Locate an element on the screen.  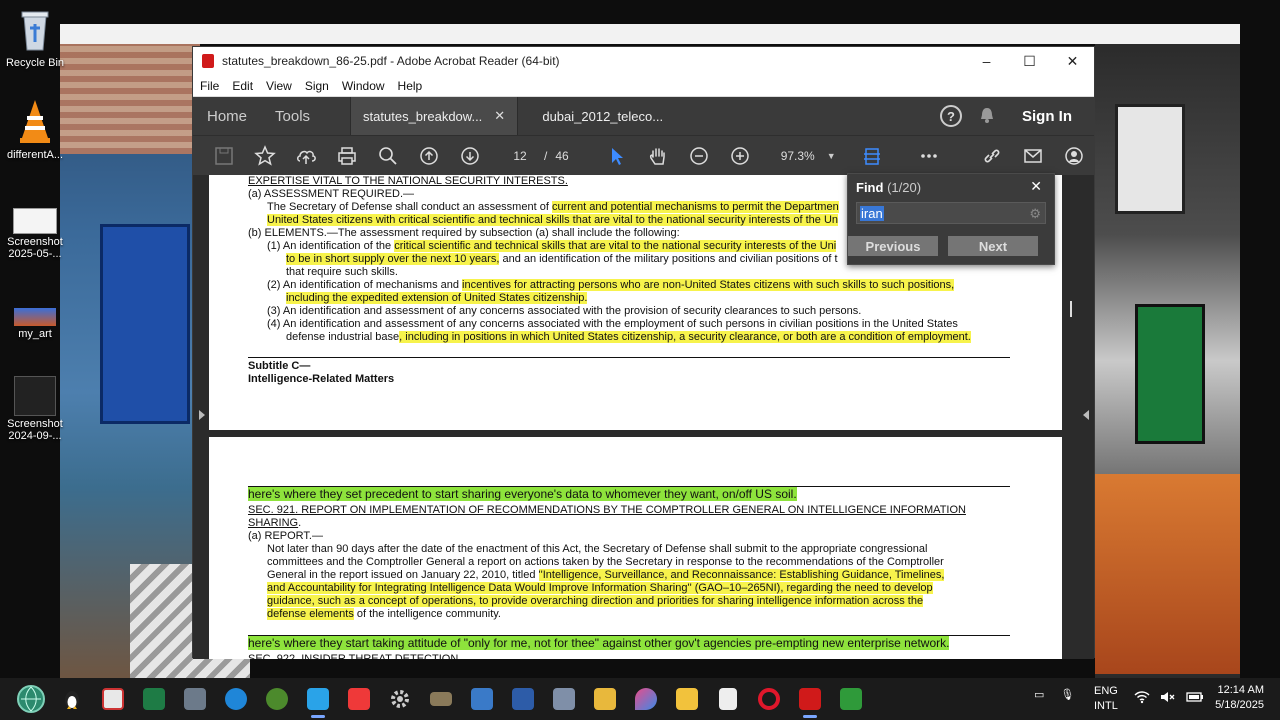
photos-icon is located at coordinates (604, 699).